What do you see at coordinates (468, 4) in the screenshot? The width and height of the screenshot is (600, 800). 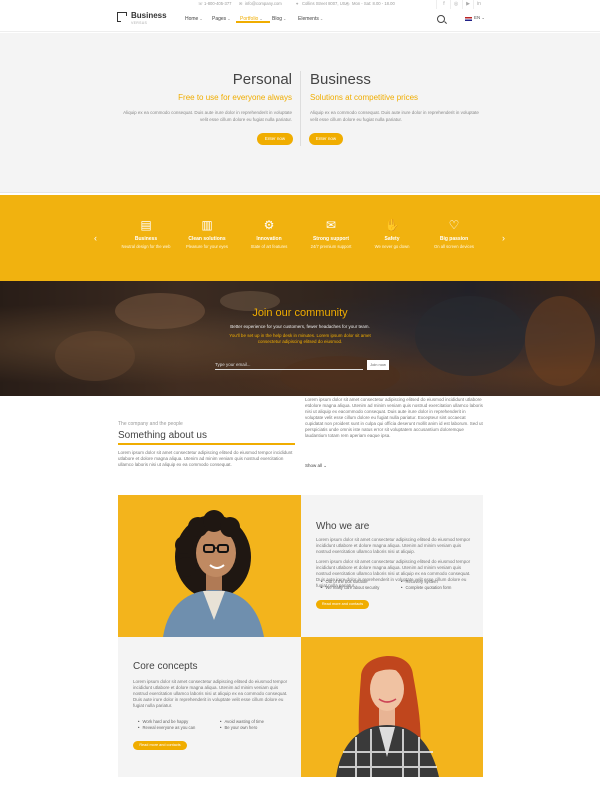 I see `youtube-icon: ▶` at bounding box center [468, 4].